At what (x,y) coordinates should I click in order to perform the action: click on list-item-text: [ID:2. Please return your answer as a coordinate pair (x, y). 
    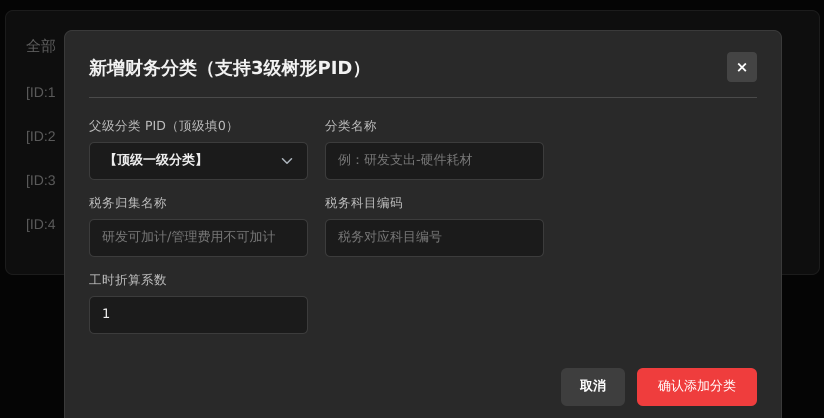
    Looking at the image, I should click on (41, 136).